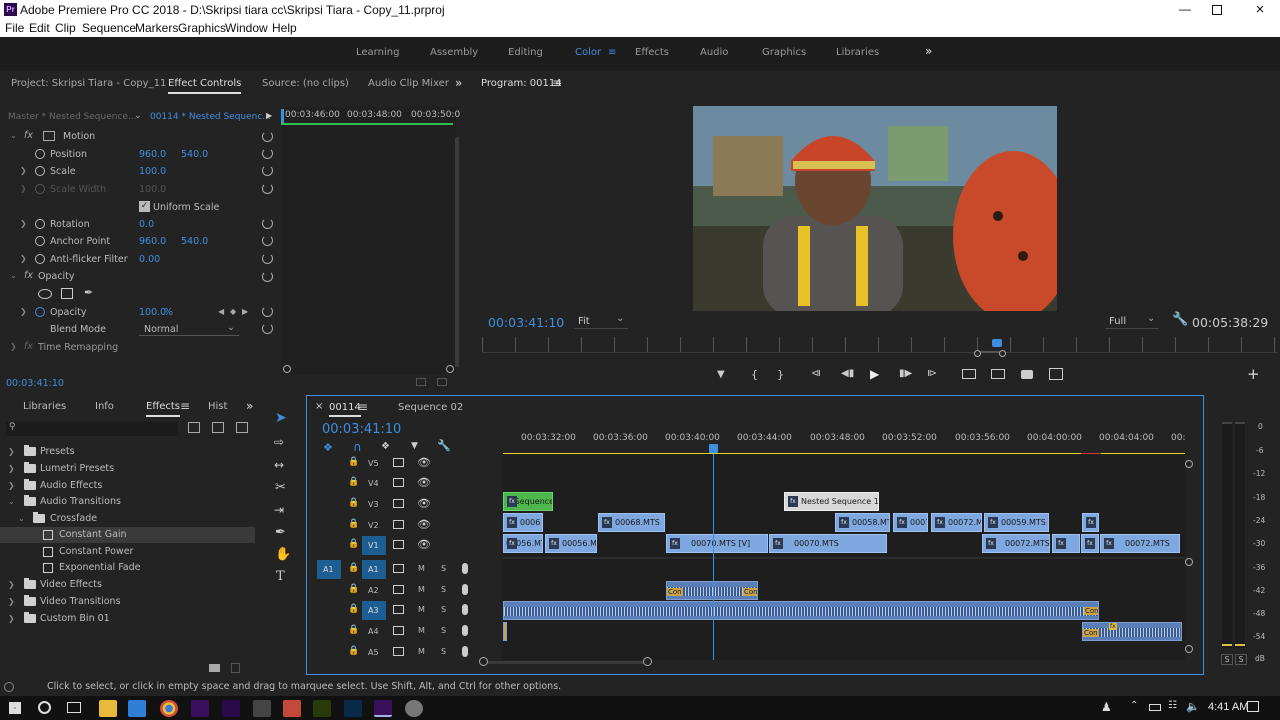 The width and height of the screenshot is (1280, 720). What do you see at coordinates (505, 631) in the screenshot?
I see `audio-clip` at bounding box center [505, 631].